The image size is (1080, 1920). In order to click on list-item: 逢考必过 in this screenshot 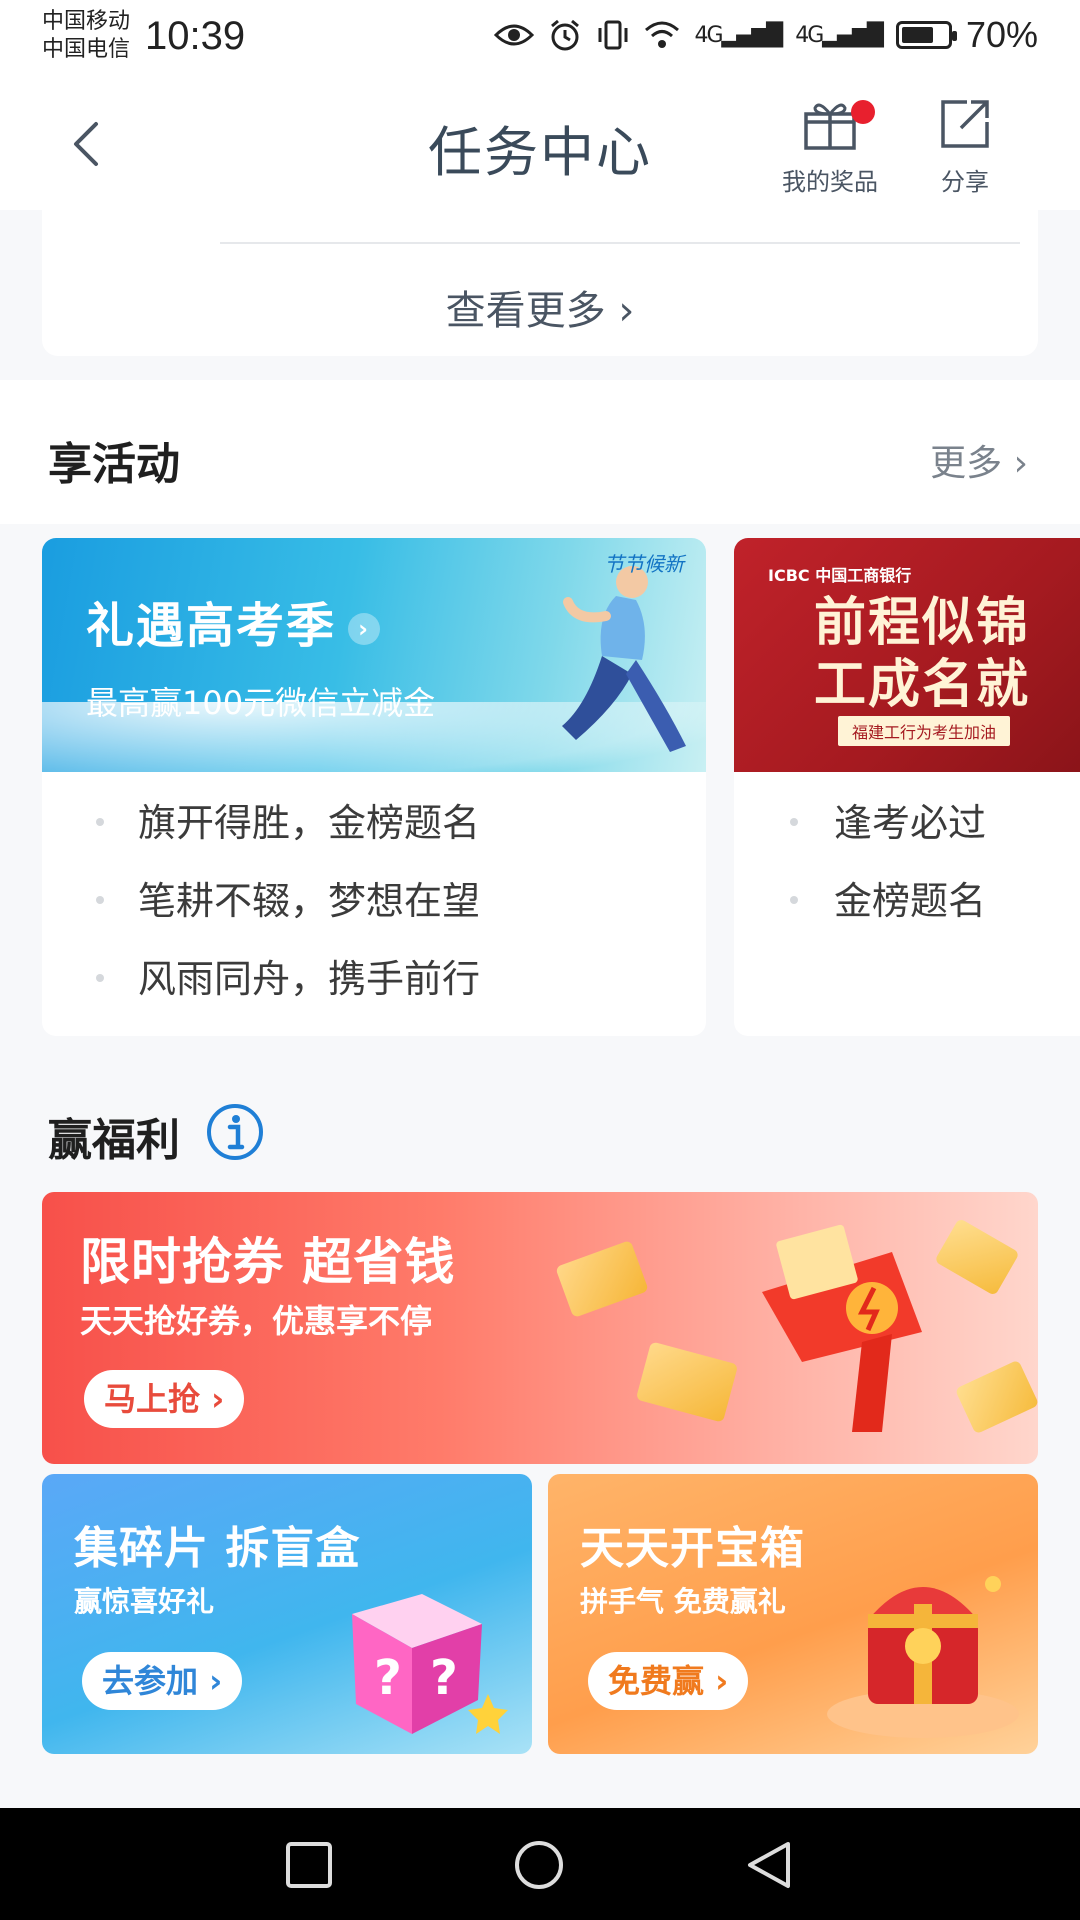, I will do `click(907, 823)`.